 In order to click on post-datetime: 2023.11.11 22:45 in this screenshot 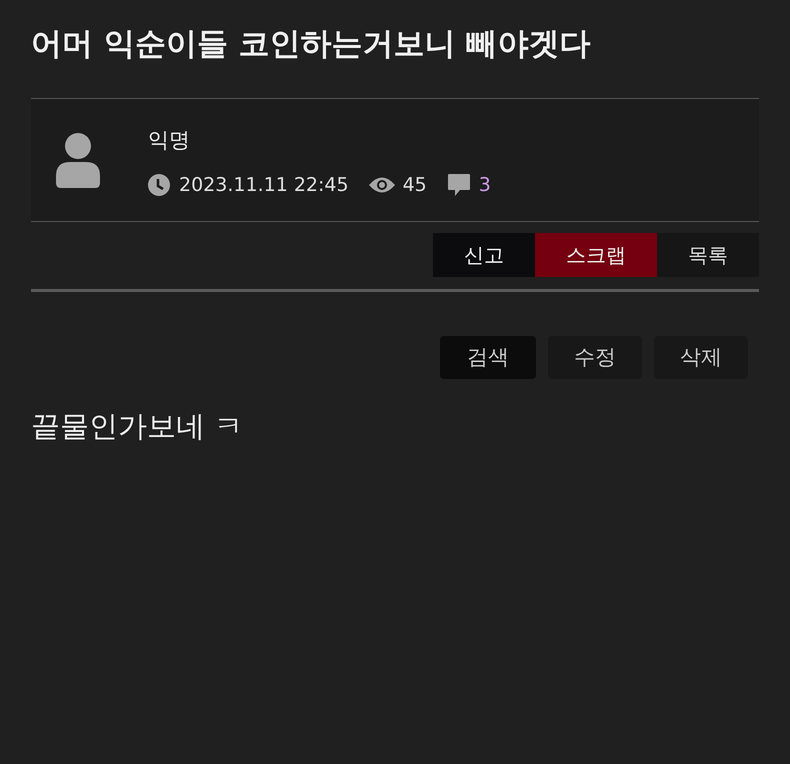, I will do `click(264, 185)`.